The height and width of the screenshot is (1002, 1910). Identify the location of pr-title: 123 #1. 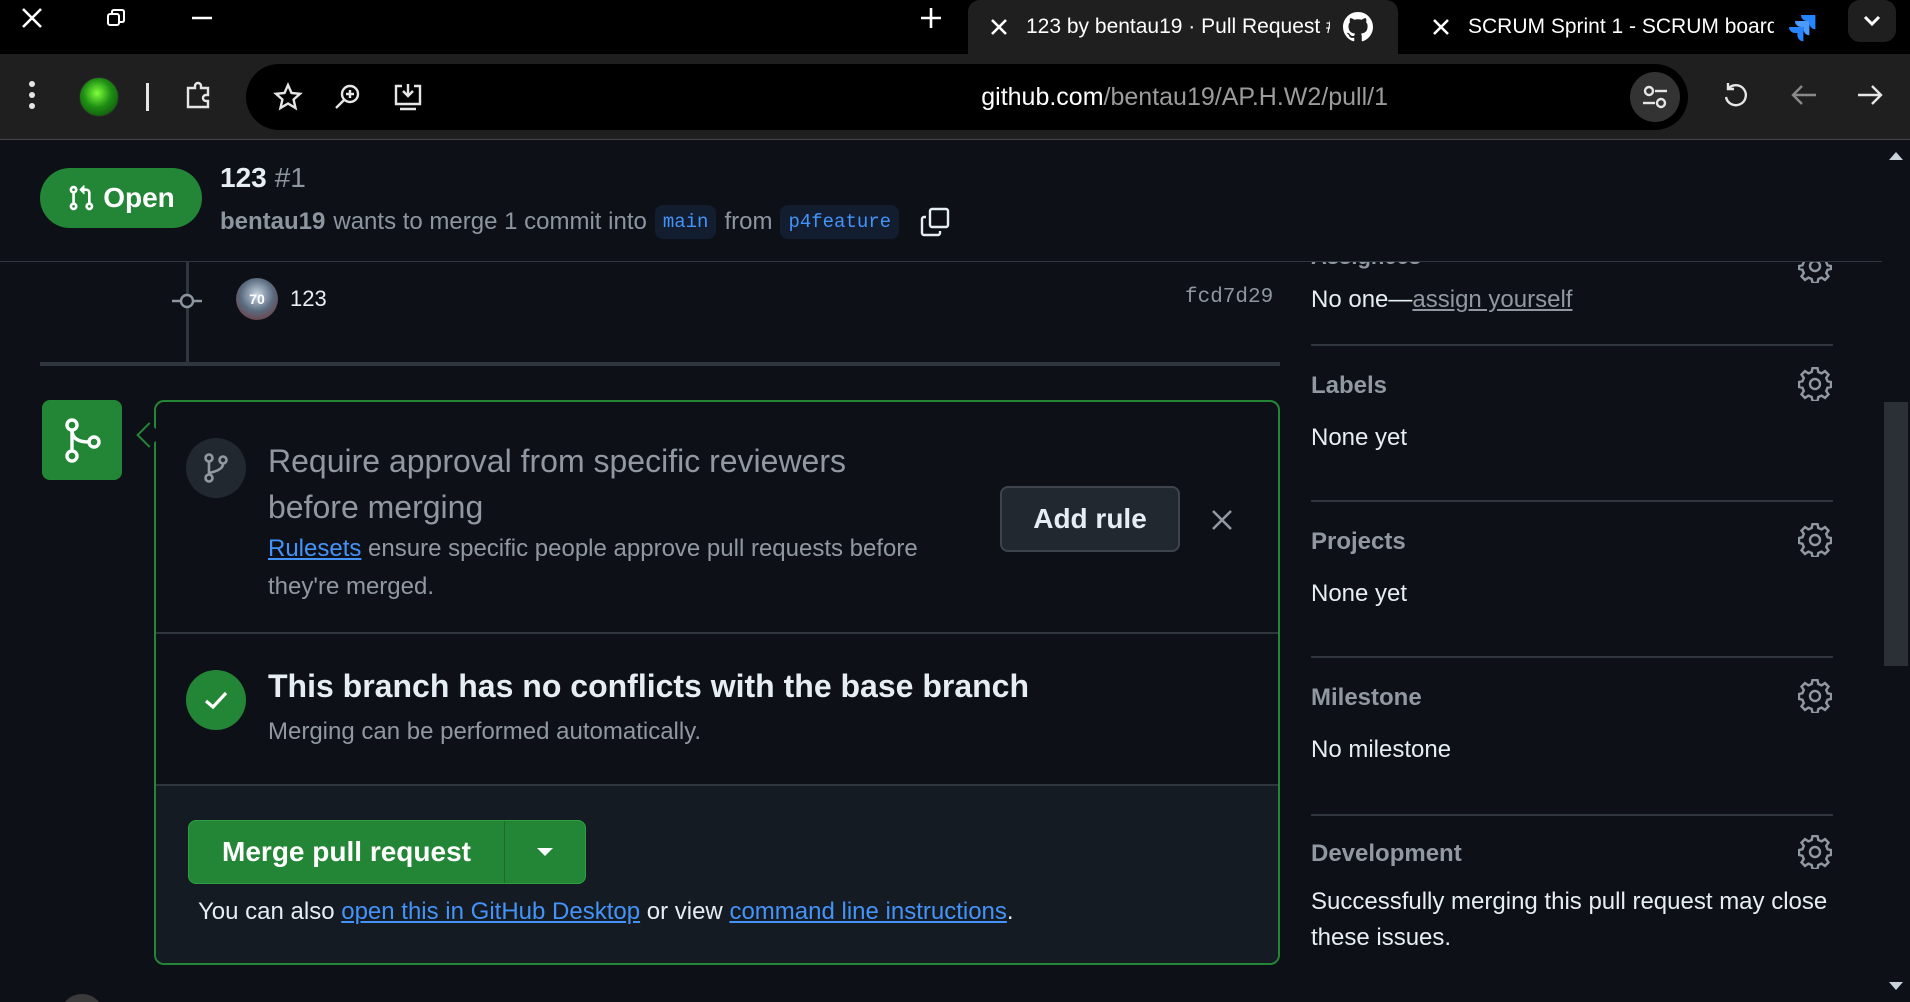
(263, 178).